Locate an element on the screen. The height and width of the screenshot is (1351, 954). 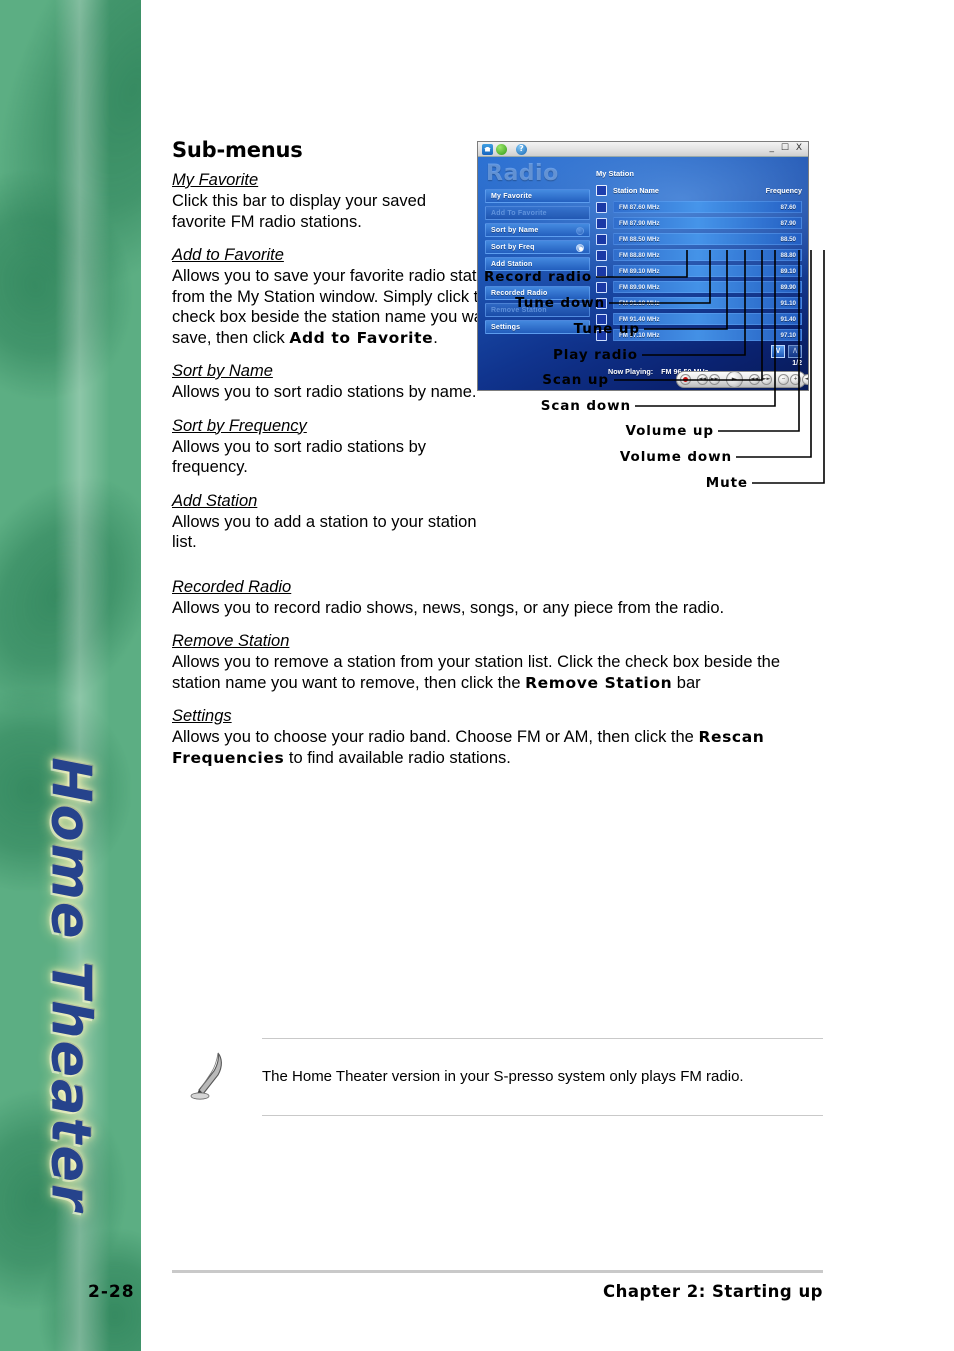
station-name: FM 91.10 MHz is located at coordinates (639, 303).